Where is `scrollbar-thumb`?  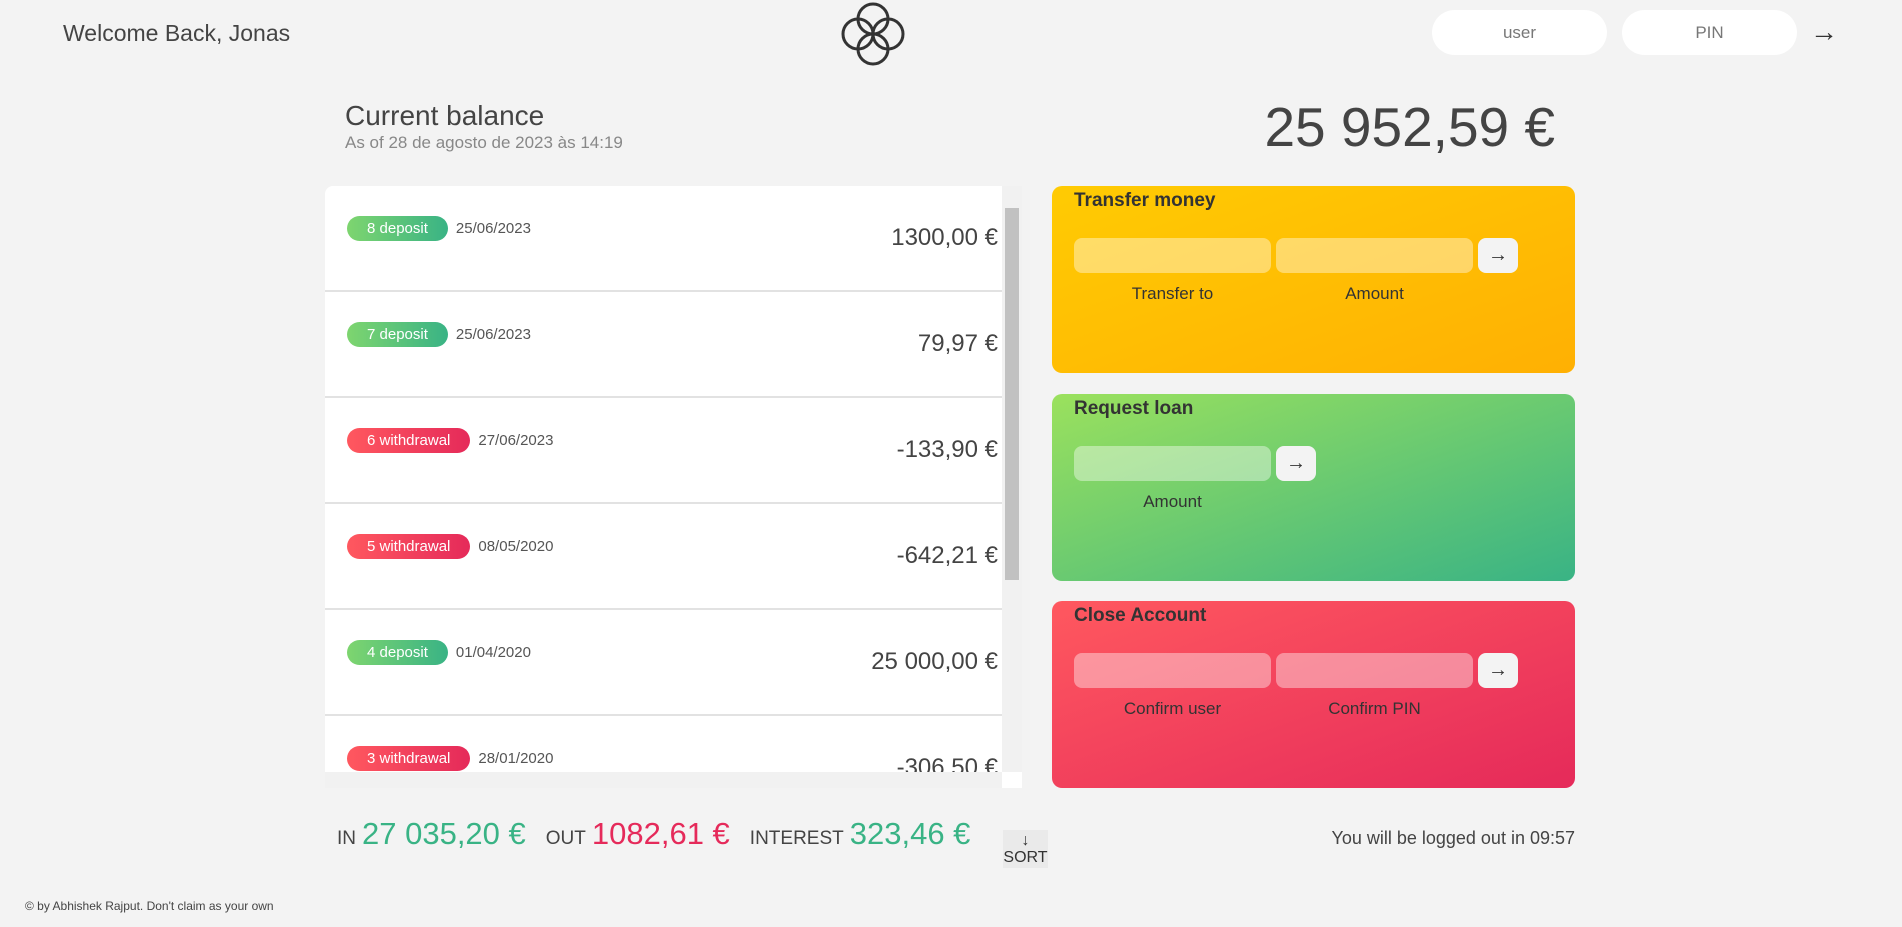 scrollbar-thumb is located at coordinates (1012, 394).